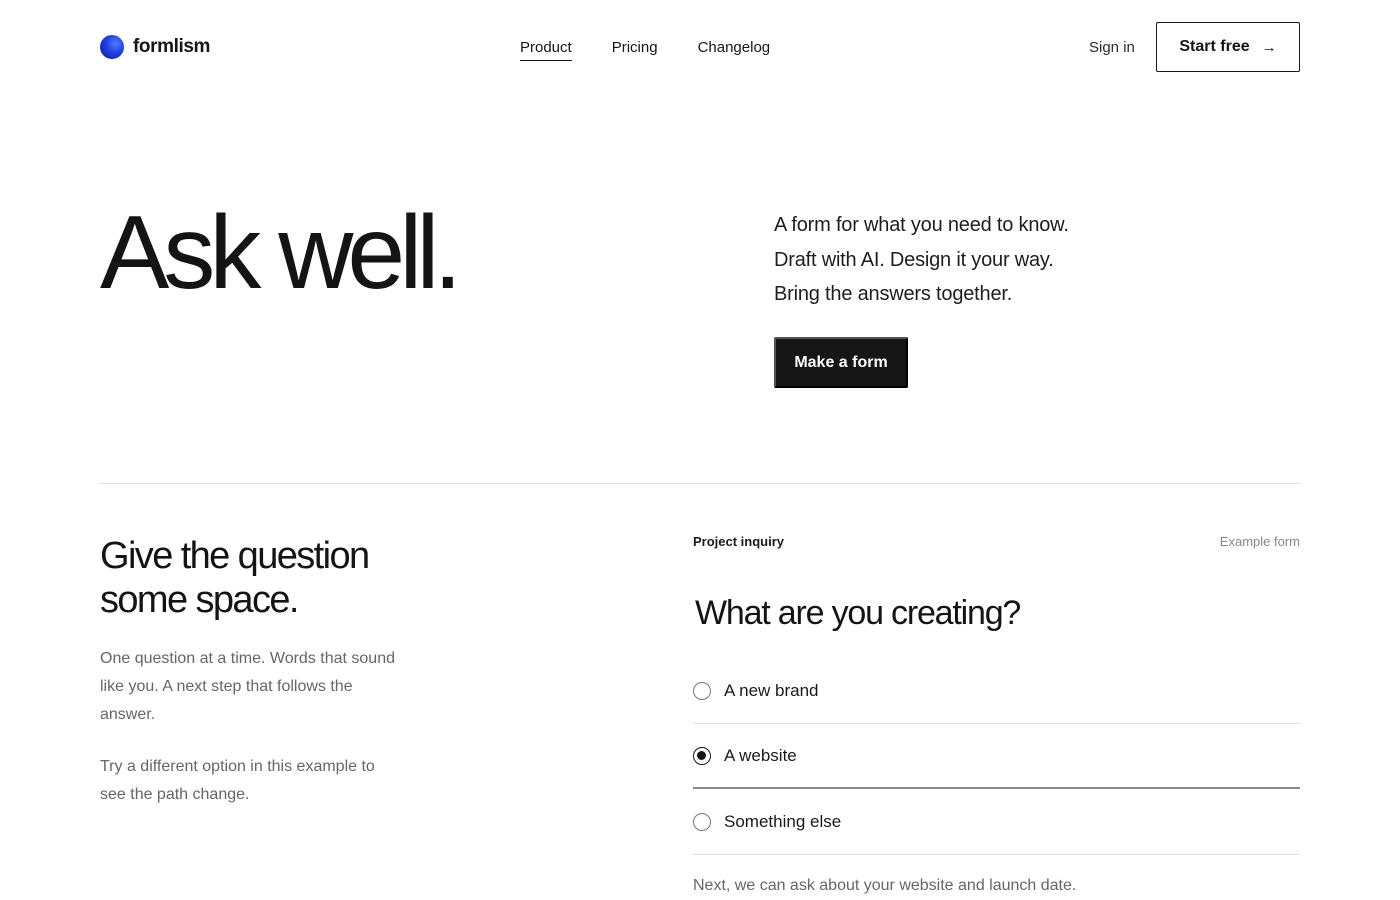 The width and height of the screenshot is (1400, 900). I want to click on option-label: Something else, so click(783, 821).